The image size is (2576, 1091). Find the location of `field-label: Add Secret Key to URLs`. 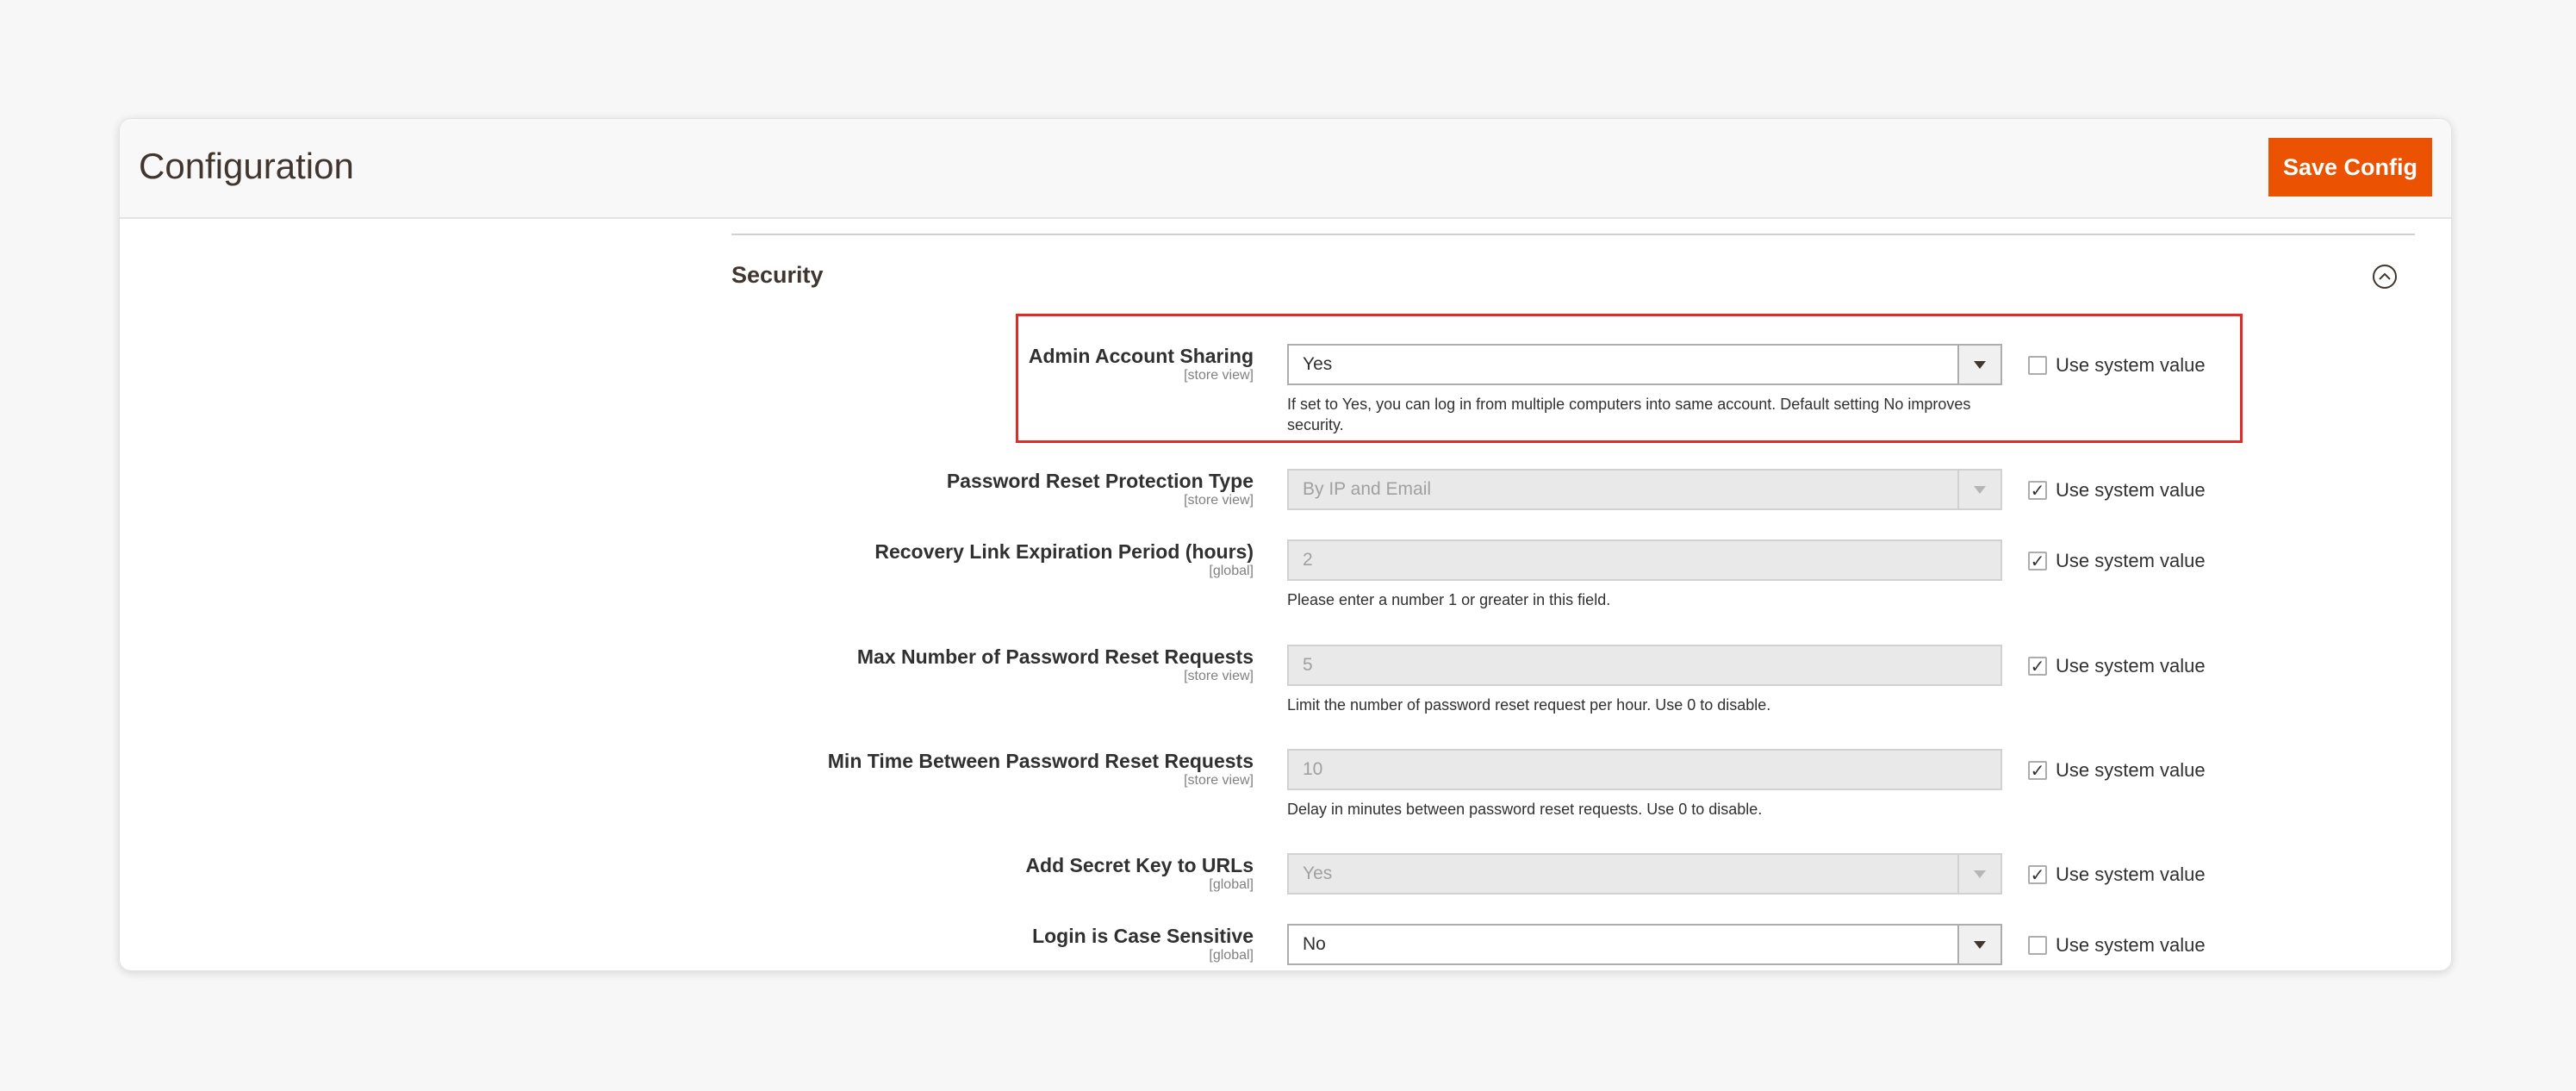

field-label: Add Secret Key to URLs is located at coordinates (1140, 865).